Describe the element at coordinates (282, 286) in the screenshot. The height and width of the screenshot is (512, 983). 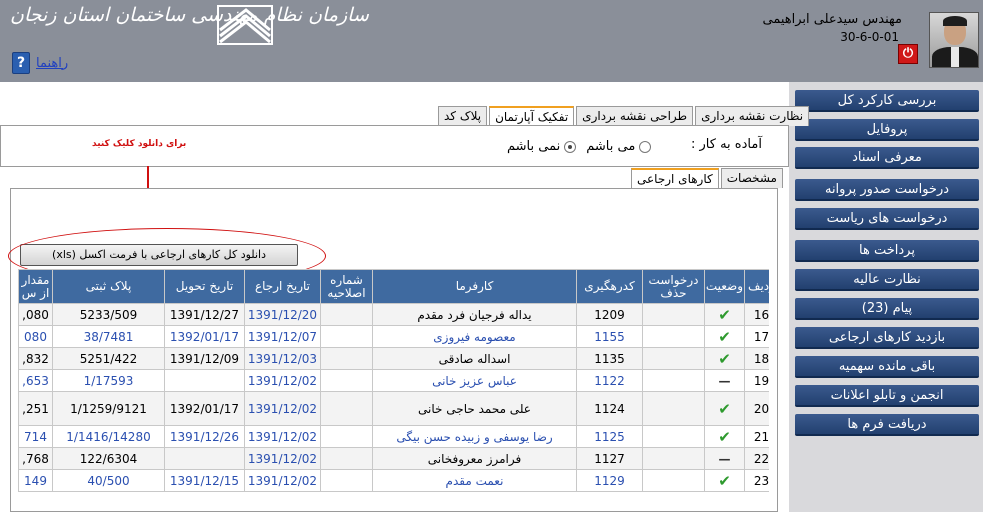
I see `col-header-referral-date: تاریخ ارجاع` at that location.